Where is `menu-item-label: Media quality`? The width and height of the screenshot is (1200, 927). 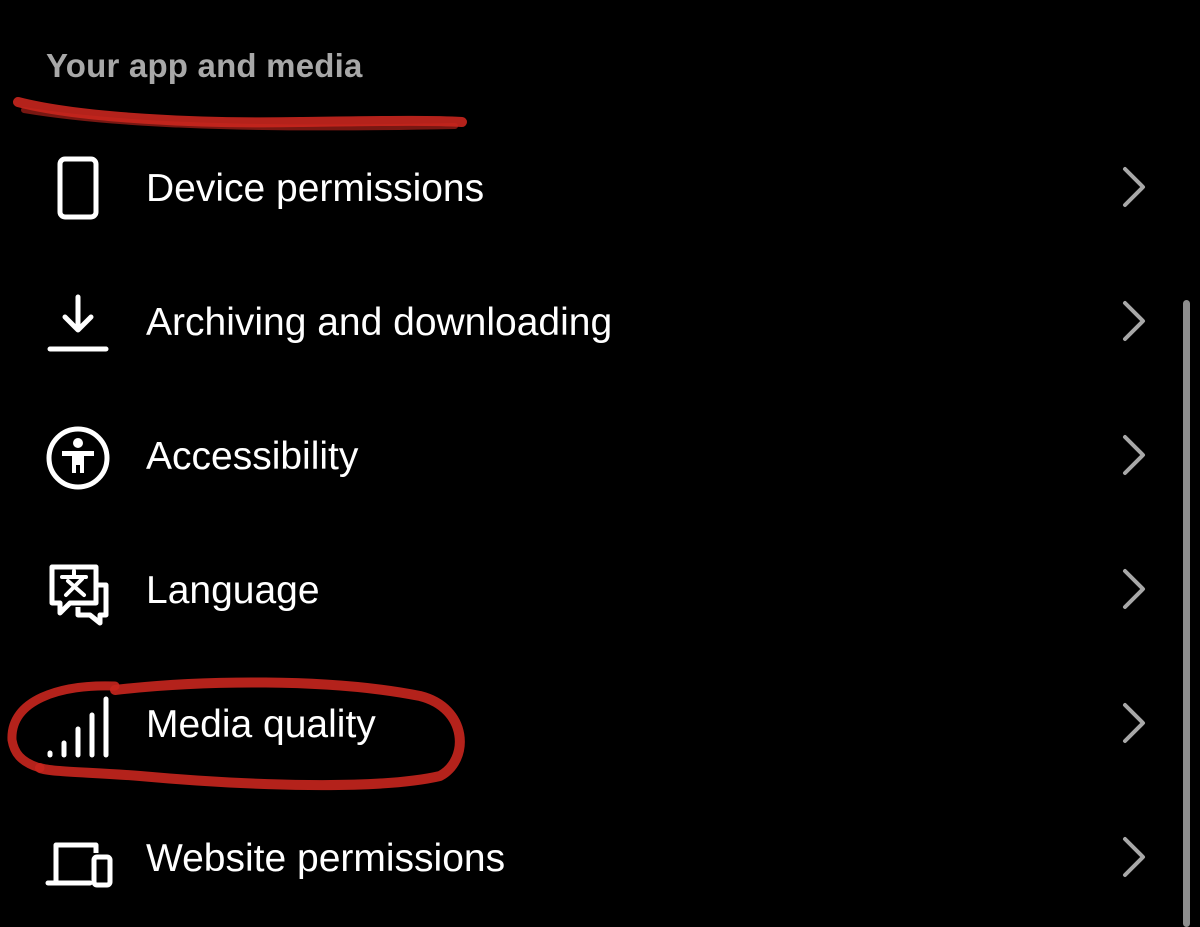 menu-item-label: Media quality is located at coordinates (261, 724).